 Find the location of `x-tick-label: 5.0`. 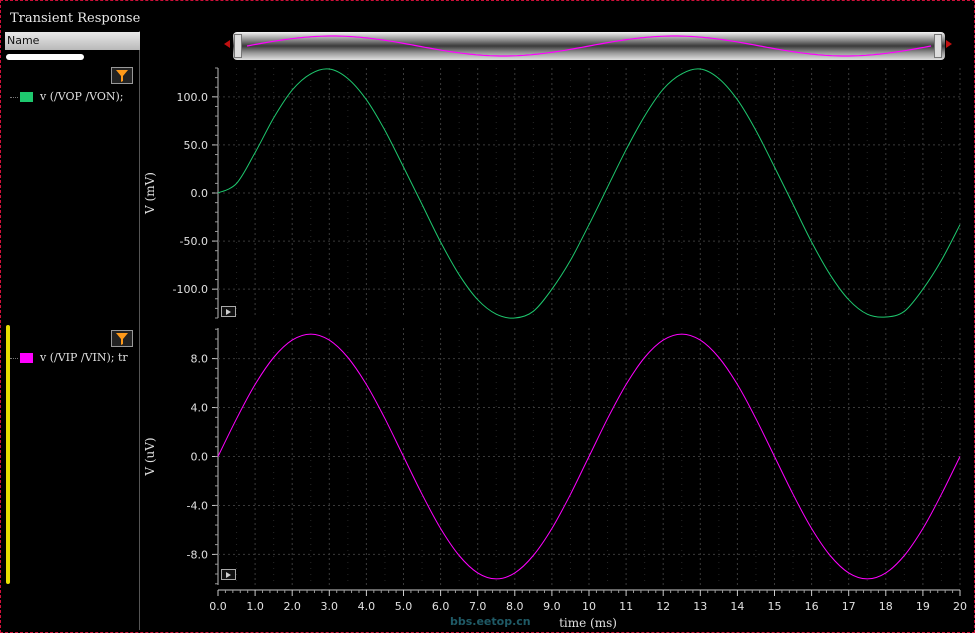

x-tick-label: 5.0 is located at coordinates (404, 606).